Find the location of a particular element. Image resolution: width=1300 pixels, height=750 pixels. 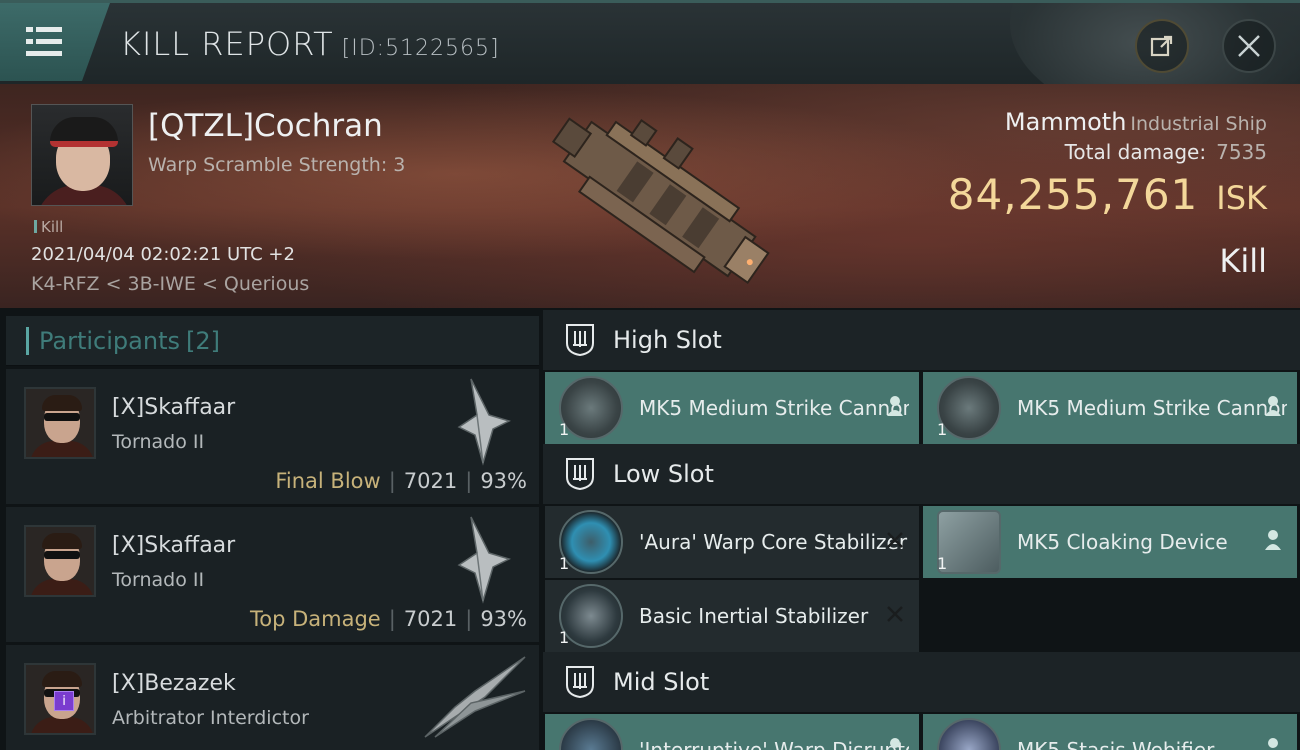

mid-slot-header: Mid Slot is located at coordinates (921, 682).